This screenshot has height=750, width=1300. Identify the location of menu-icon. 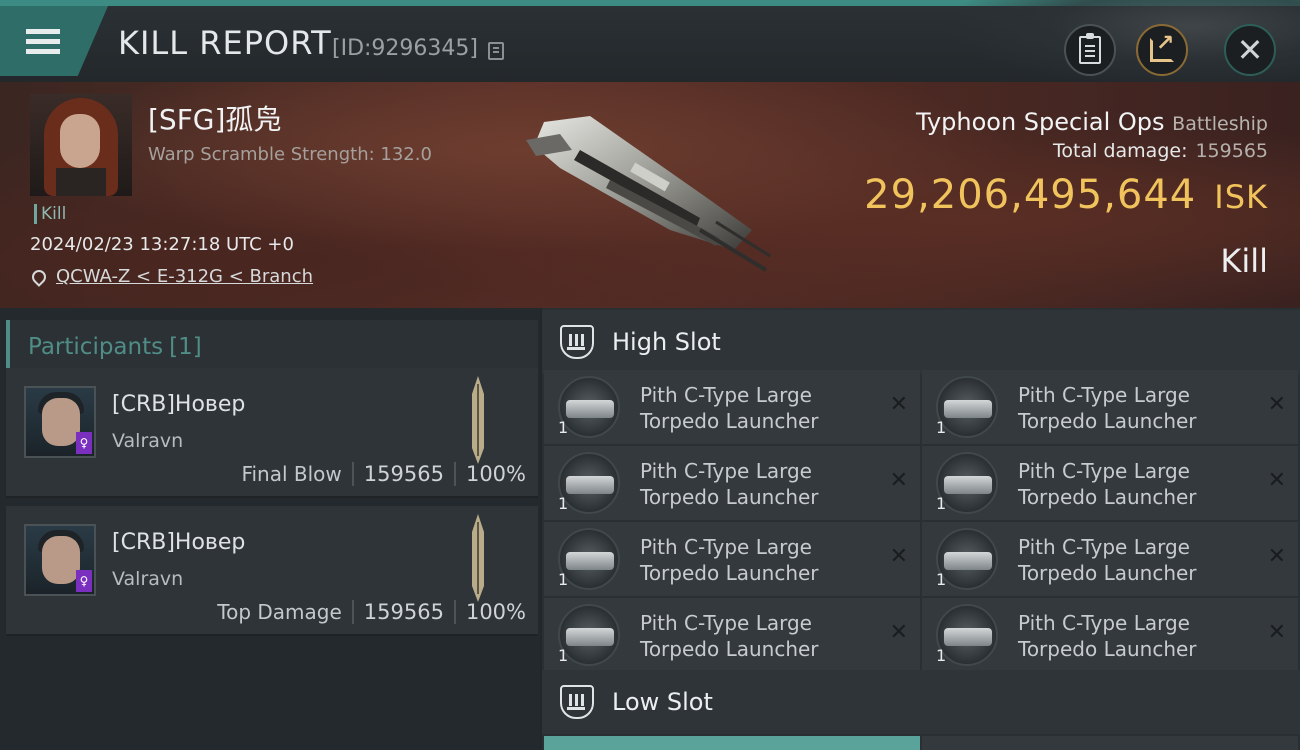
(43, 41).